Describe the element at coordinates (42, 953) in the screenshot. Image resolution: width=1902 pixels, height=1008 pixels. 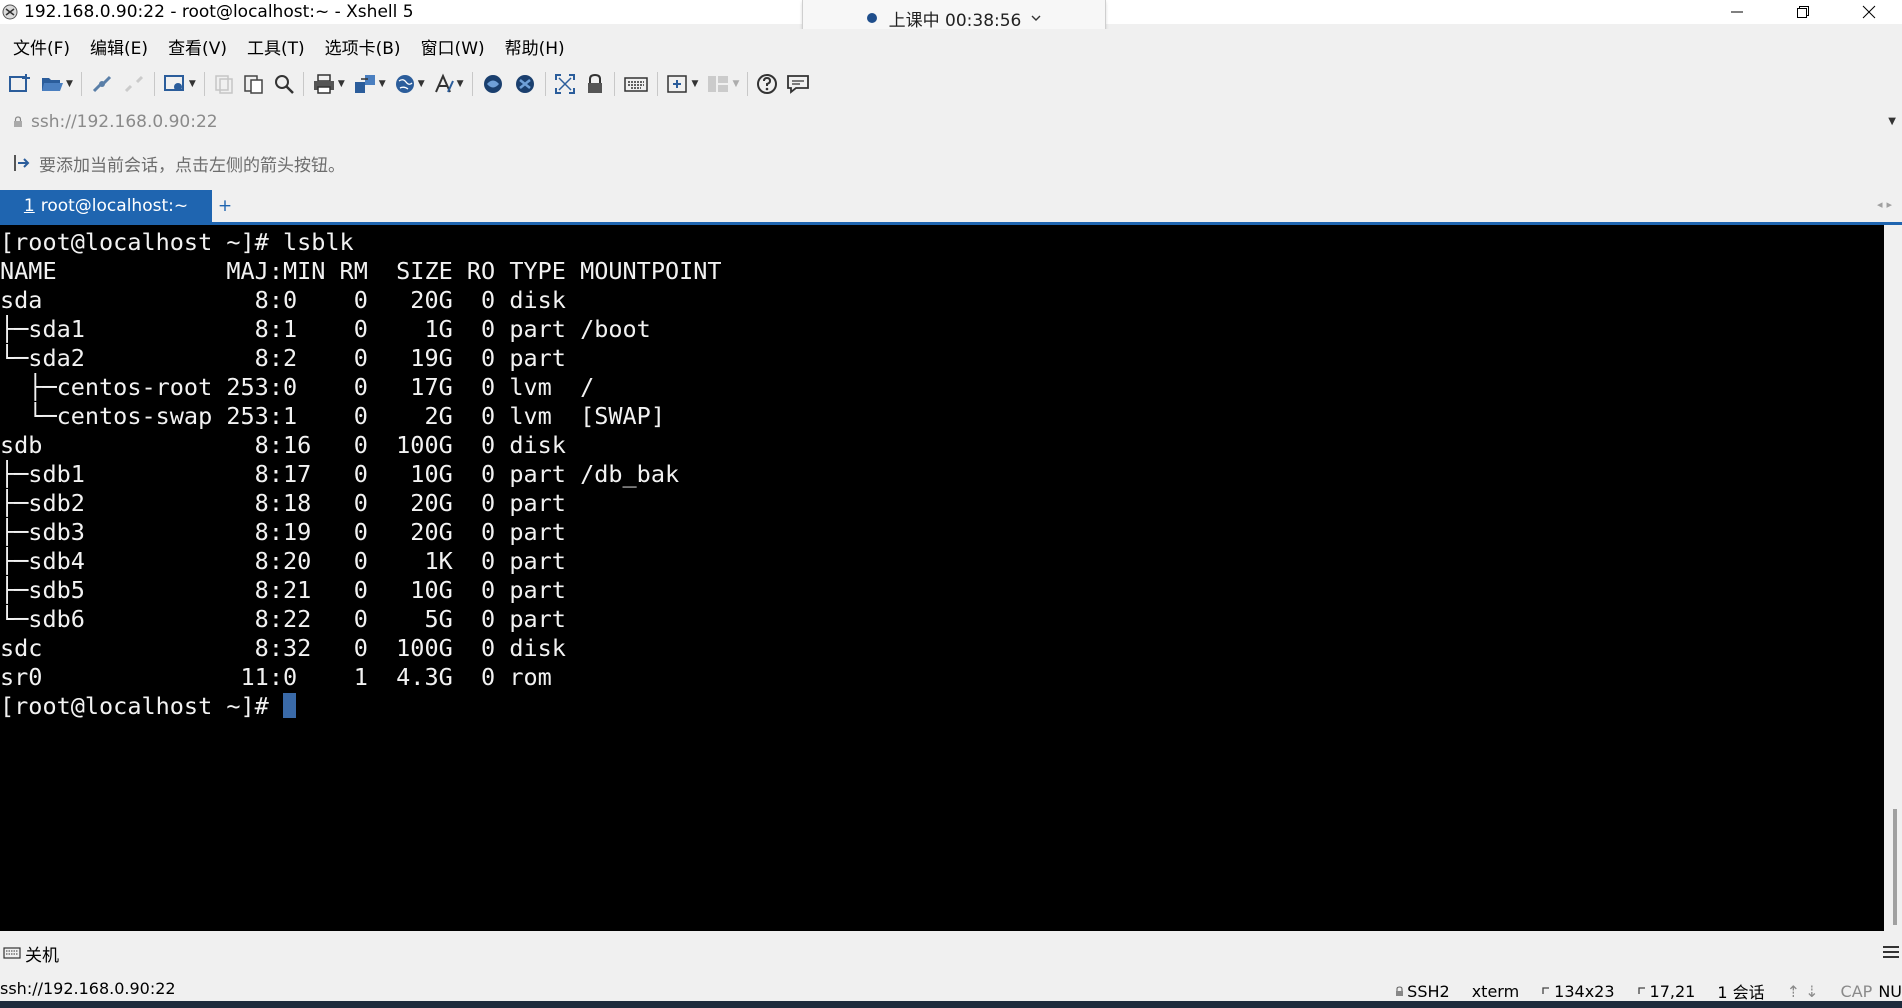
I see `shutdown-command-button: 关机` at that location.